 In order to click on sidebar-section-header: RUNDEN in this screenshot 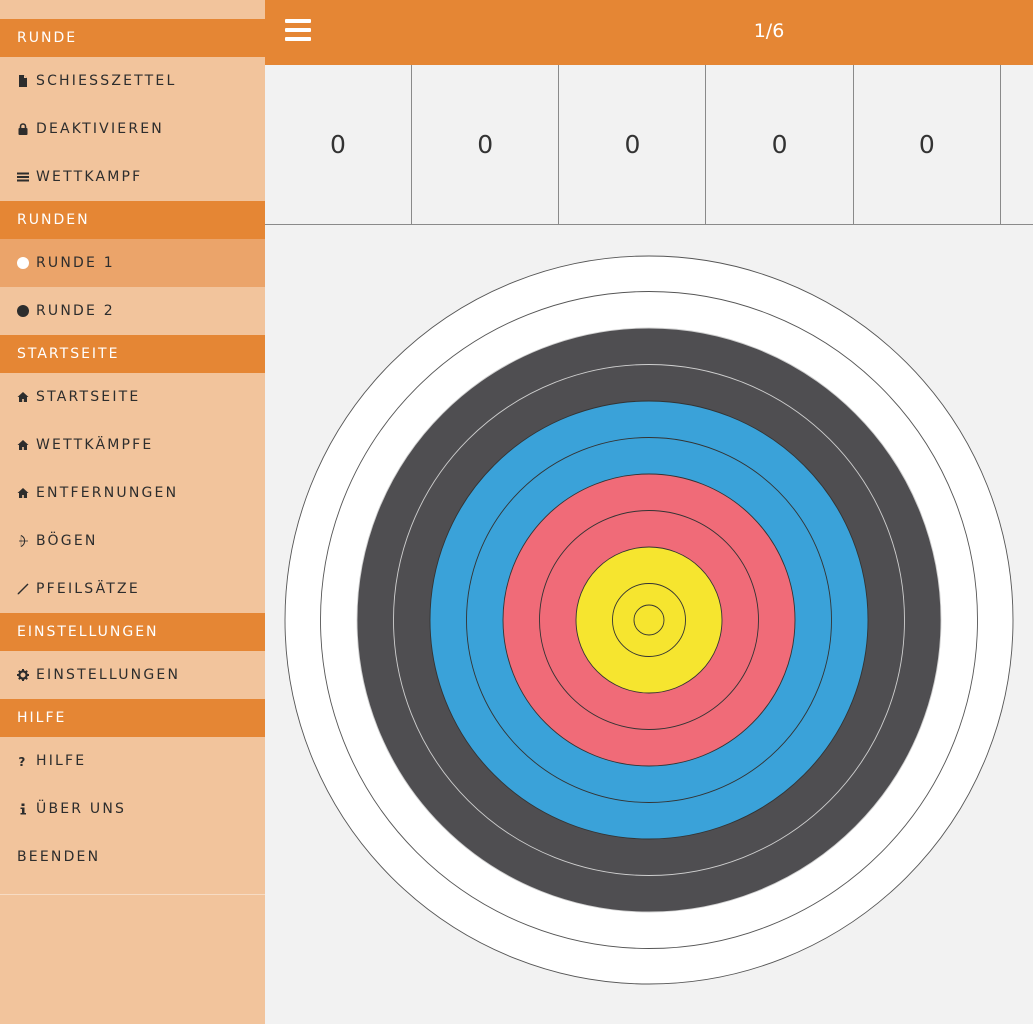, I will do `click(132, 220)`.